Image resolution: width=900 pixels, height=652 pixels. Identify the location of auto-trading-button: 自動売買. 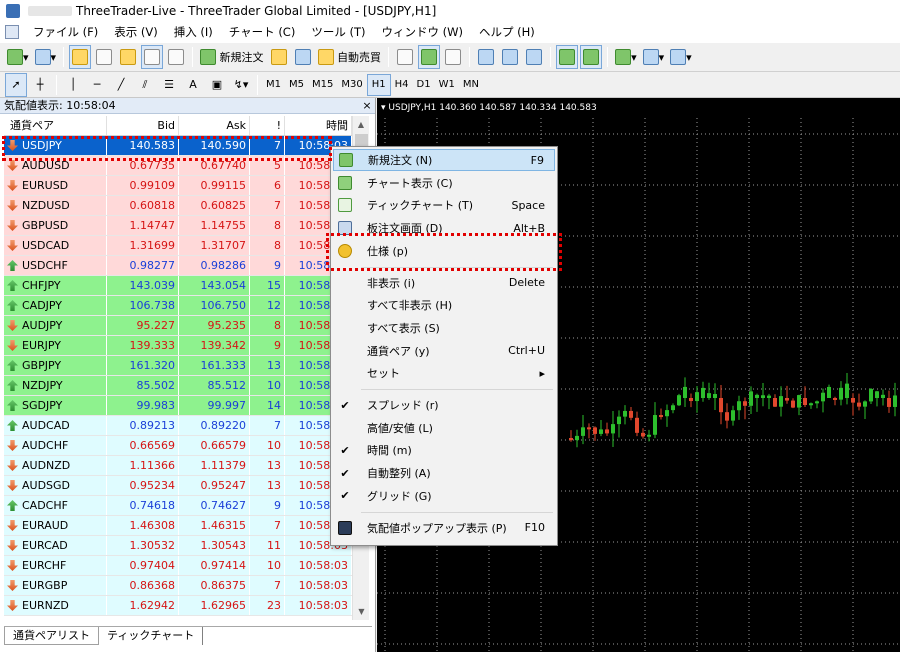
(350, 57).